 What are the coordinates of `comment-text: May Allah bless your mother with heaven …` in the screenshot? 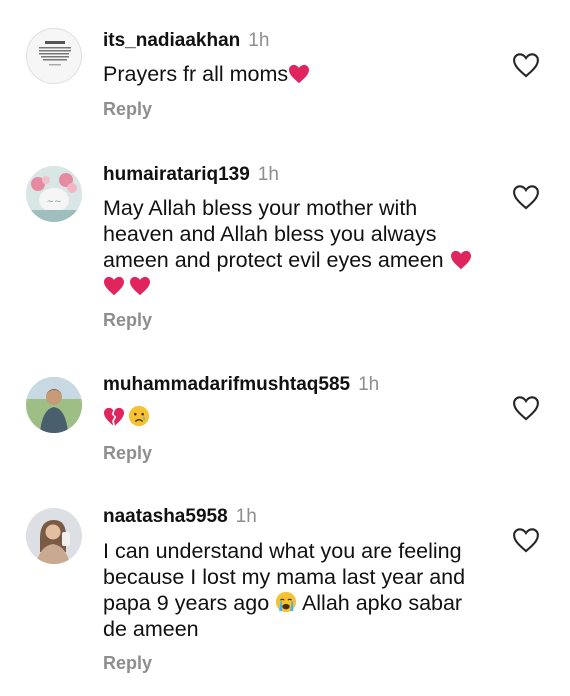 It's located at (298, 247).